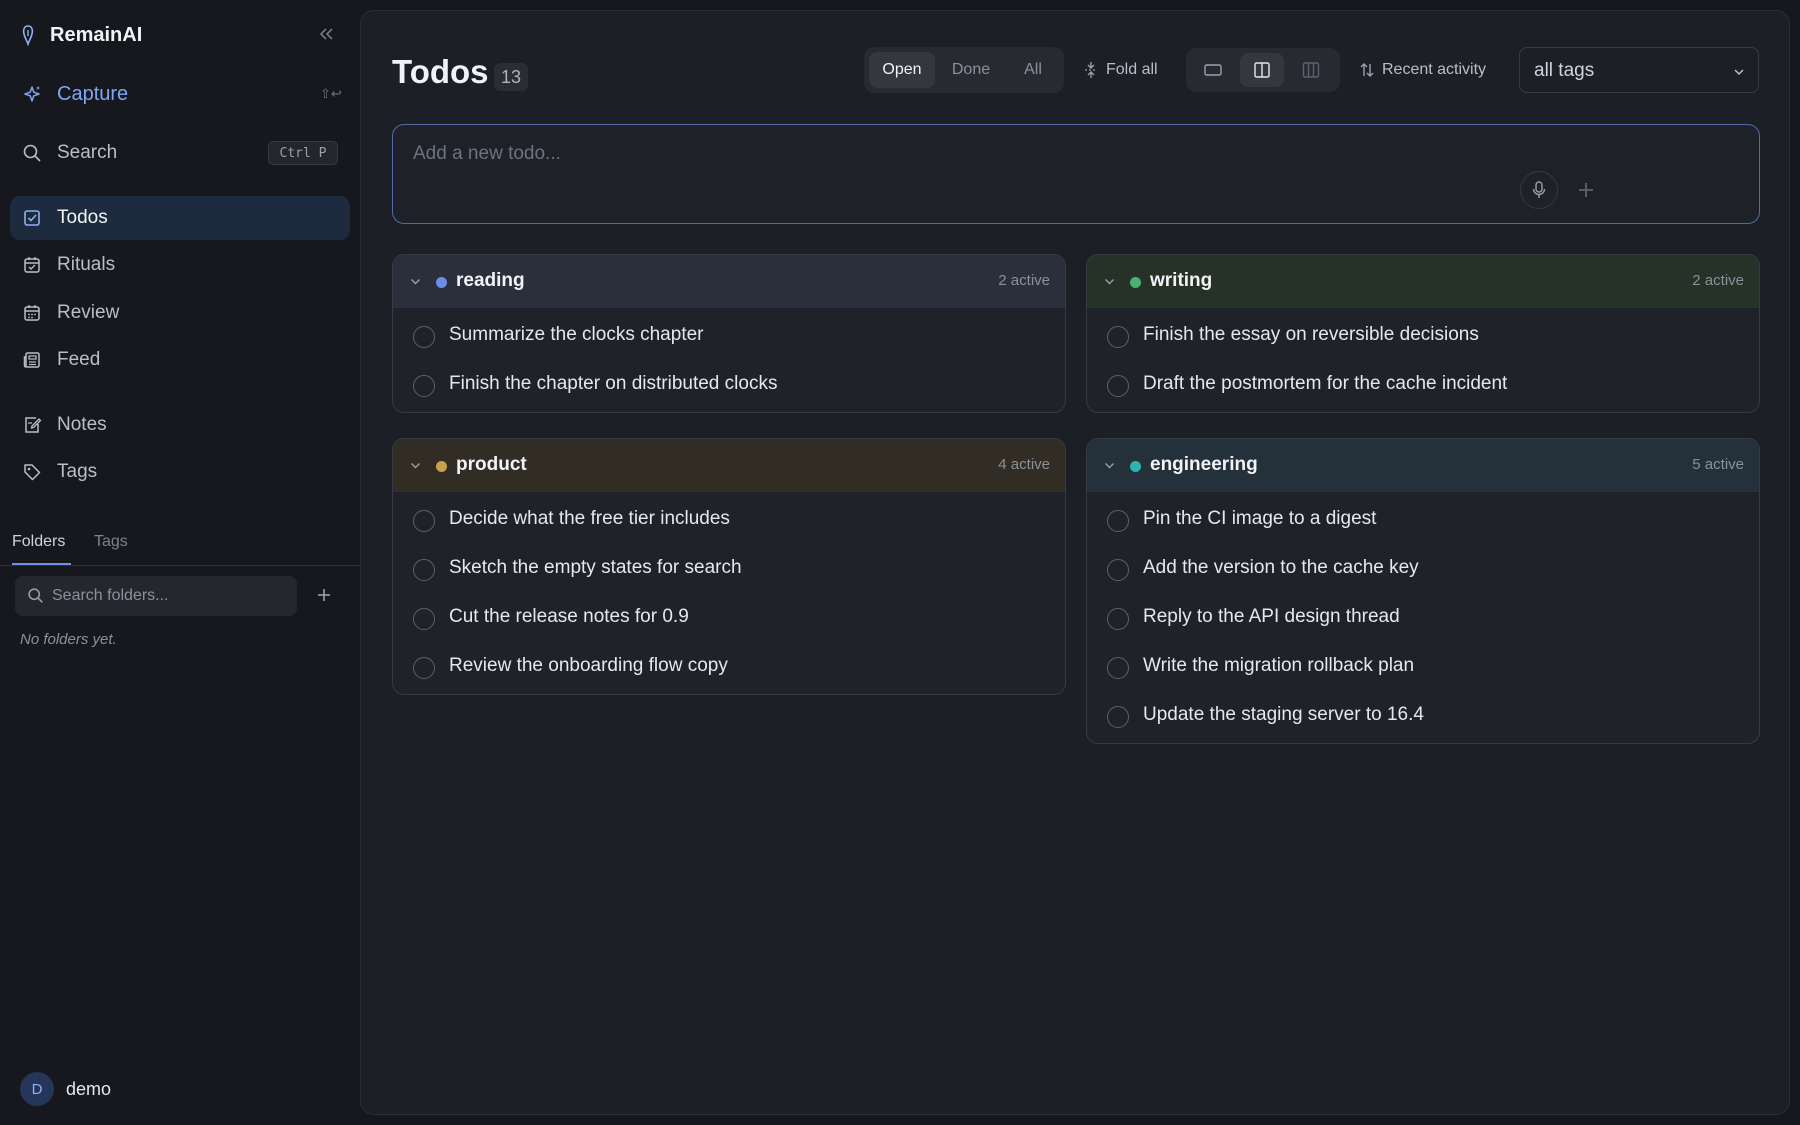 The image size is (1800, 1125). Describe the element at coordinates (729, 666) in the screenshot. I see `todo-item: Review the onboarding flow copy` at that location.